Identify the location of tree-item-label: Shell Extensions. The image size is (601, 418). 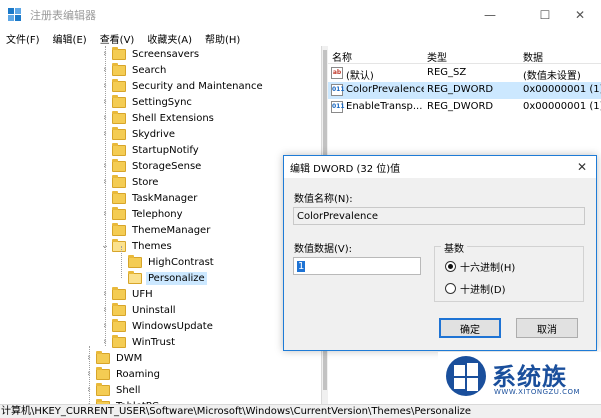
(173, 118).